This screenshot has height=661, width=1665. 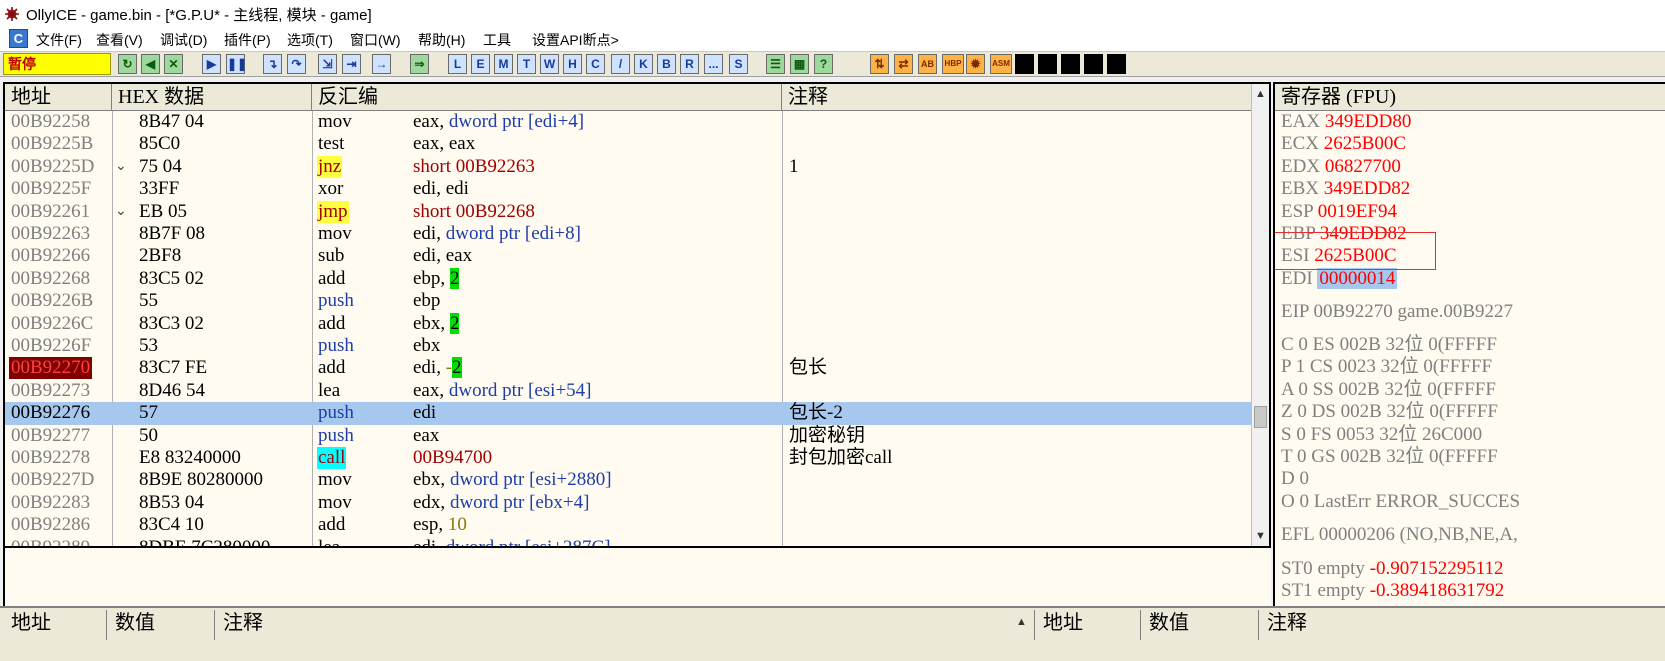 I want to click on toolbar-button-s: S, so click(x=738, y=64).